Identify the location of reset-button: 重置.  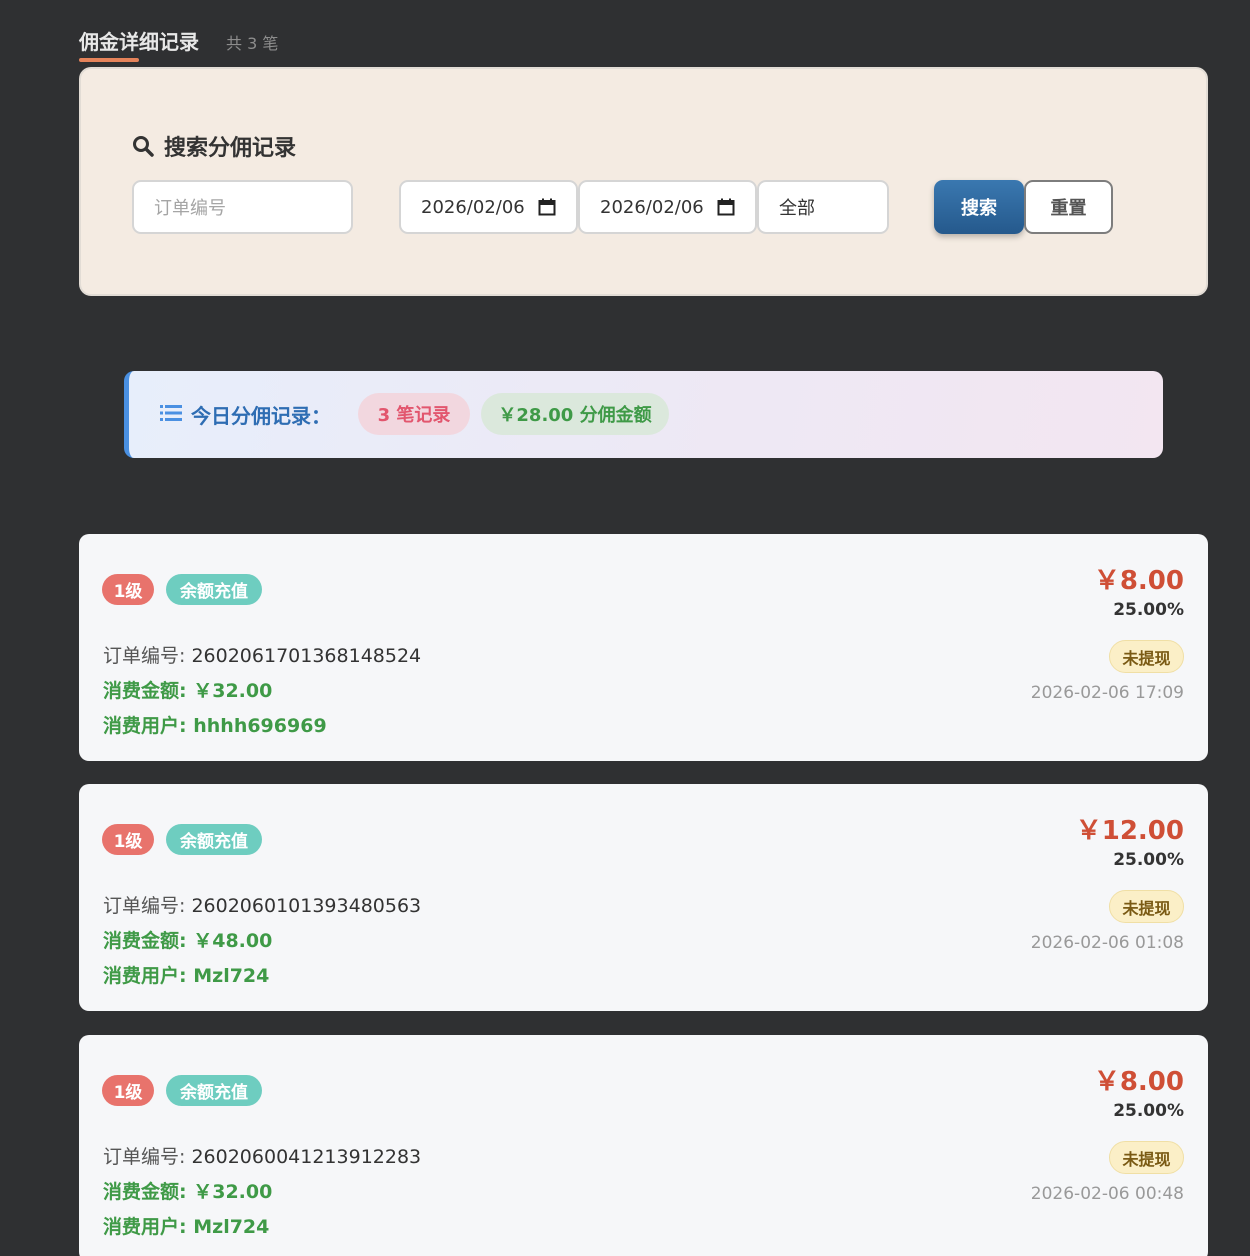
(1068, 207).